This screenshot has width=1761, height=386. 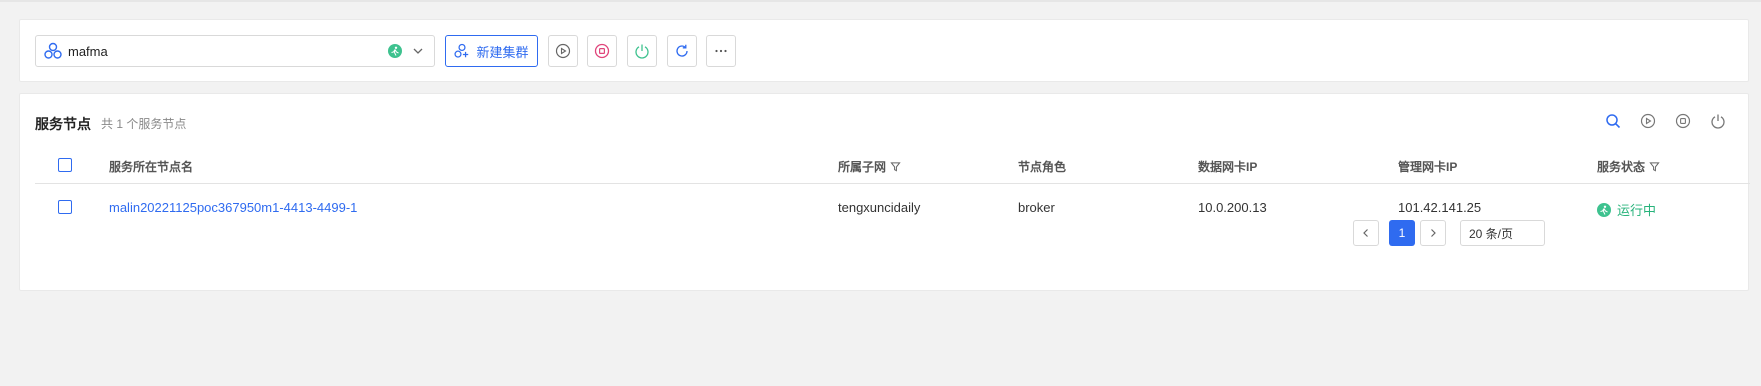 I want to click on chevron-down-icon, so click(x=418, y=51).